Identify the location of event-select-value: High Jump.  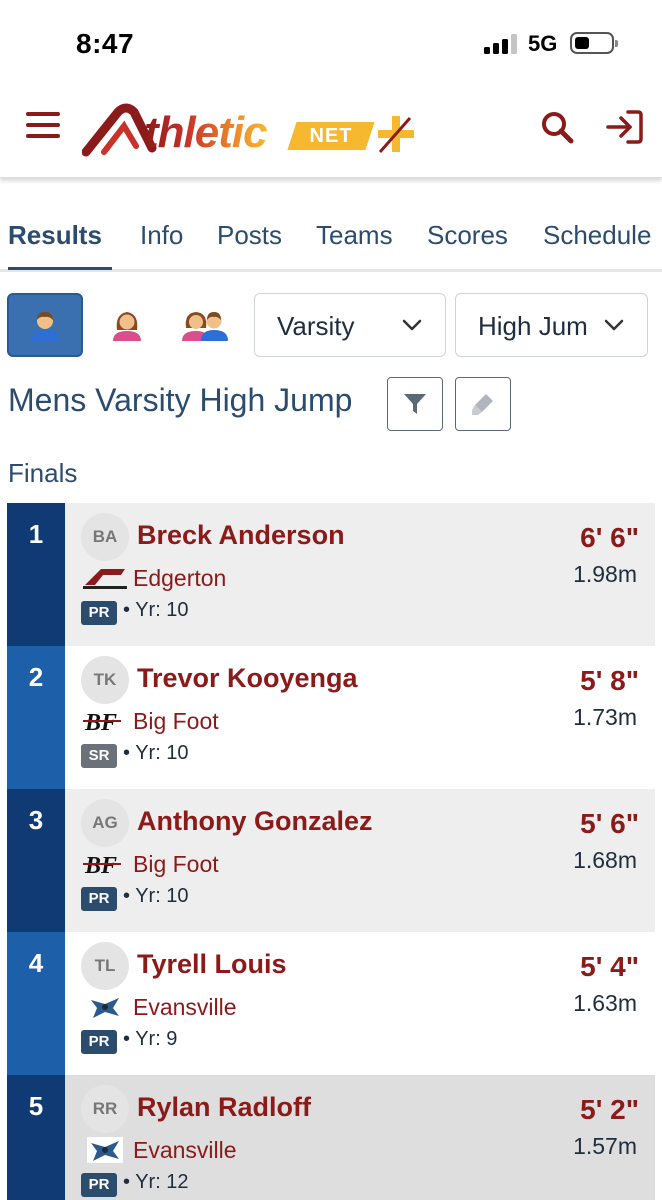
(533, 326).